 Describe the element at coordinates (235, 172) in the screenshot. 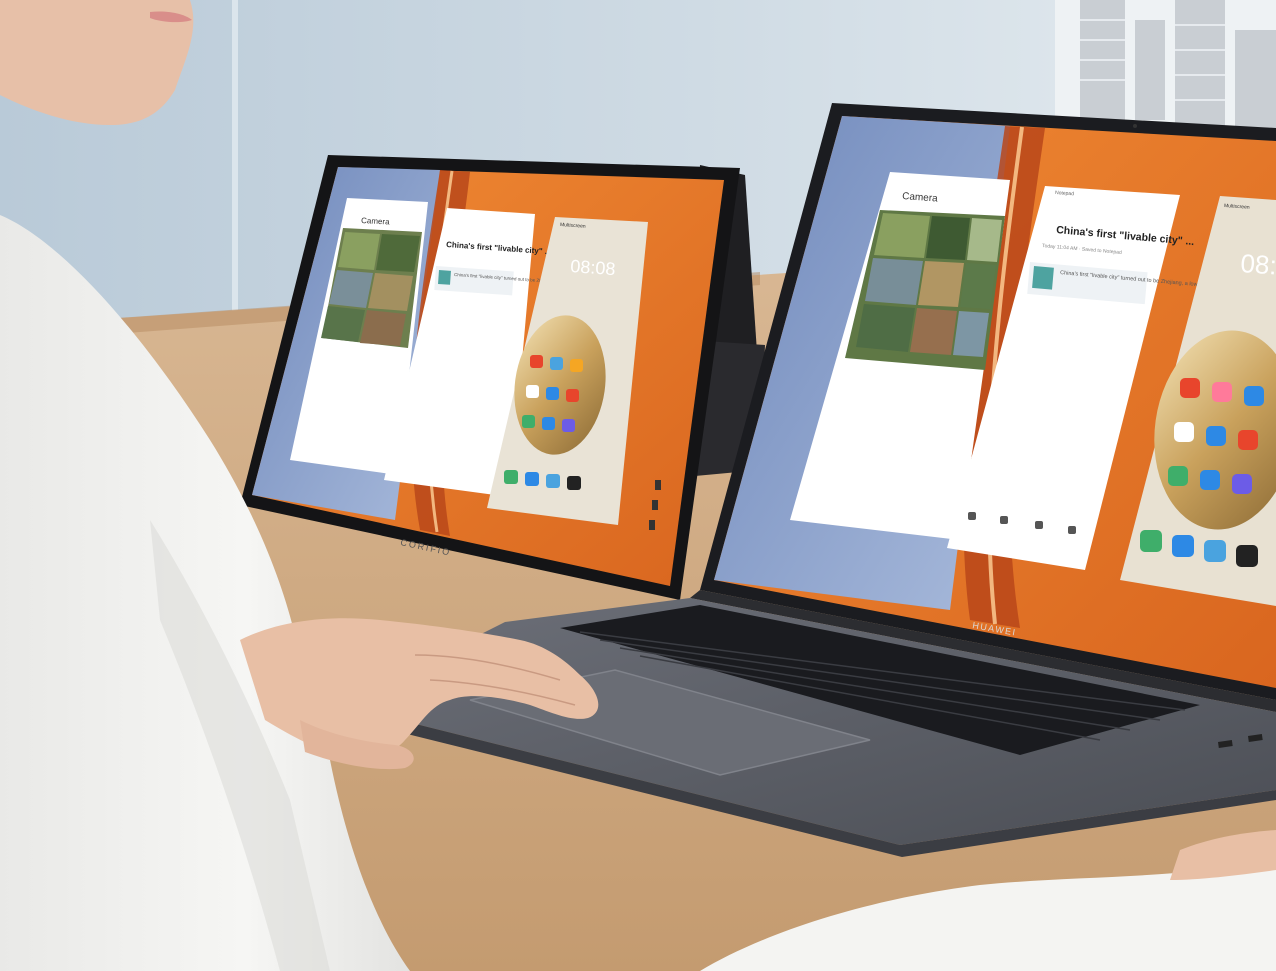

I see `wall-panel-edge` at that location.